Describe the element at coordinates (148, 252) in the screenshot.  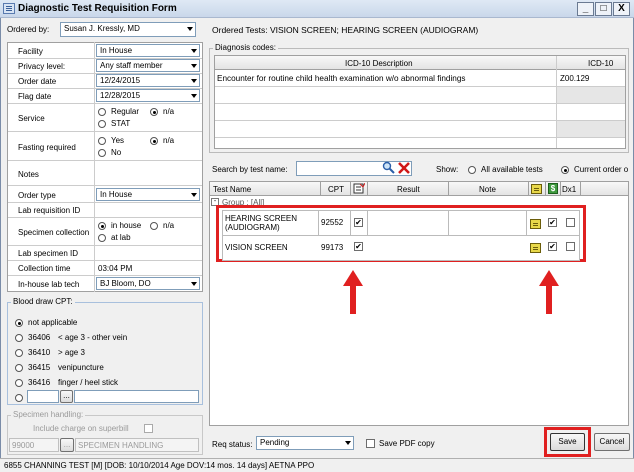
I see `lab-specimen-id-field` at that location.